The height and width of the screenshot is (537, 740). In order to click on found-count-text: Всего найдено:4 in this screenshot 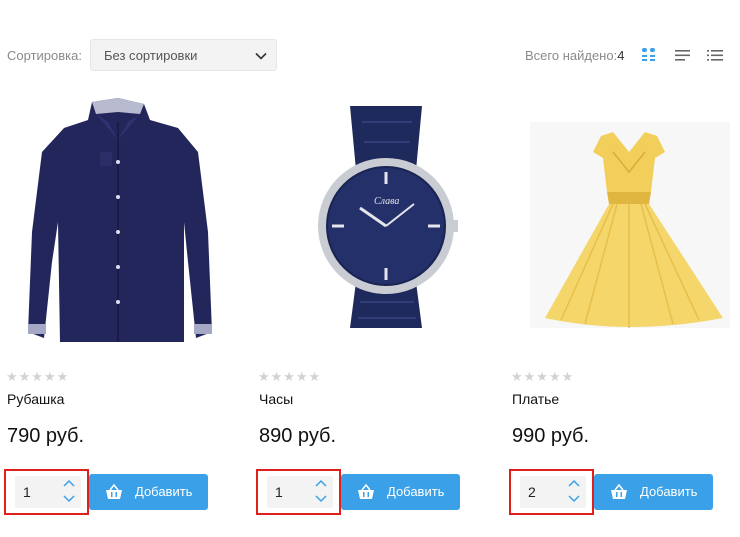, I will do `click(574, 55)`.